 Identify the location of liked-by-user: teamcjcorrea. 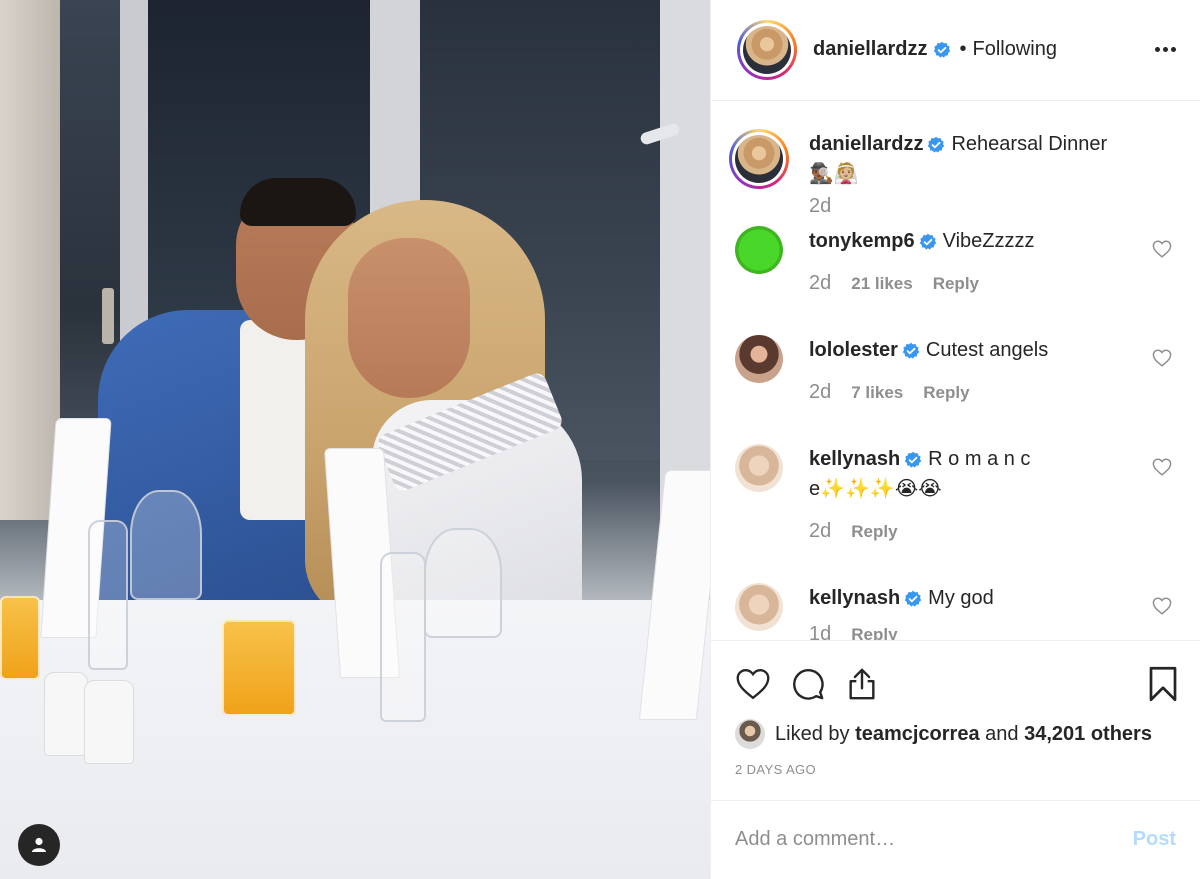
(917, 734).